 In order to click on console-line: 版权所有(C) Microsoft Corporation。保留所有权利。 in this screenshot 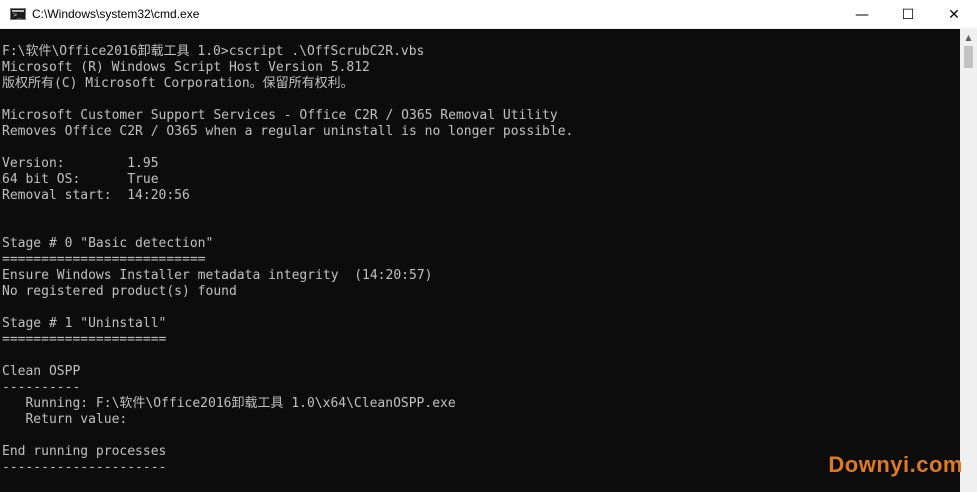, I will do `click(178, 83)`.